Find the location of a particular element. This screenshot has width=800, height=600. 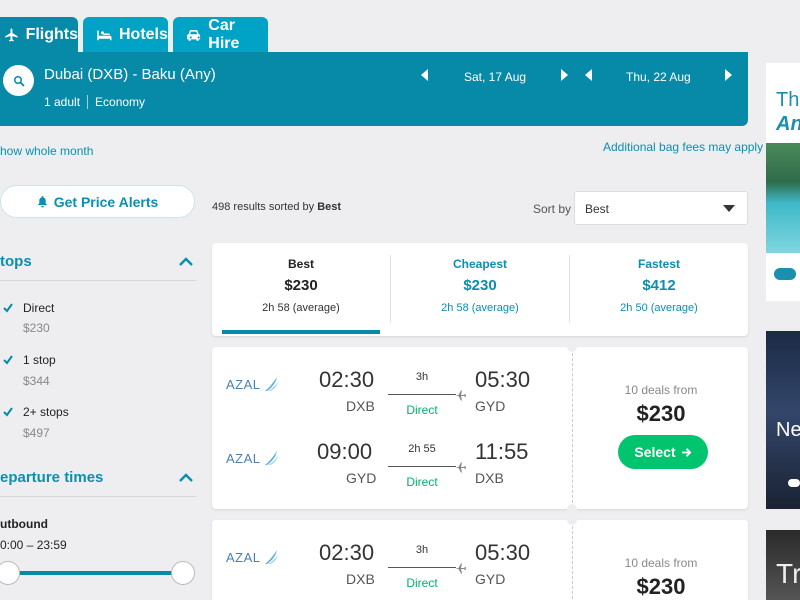

advert-banner: The And is located at coordinates (783, 182).